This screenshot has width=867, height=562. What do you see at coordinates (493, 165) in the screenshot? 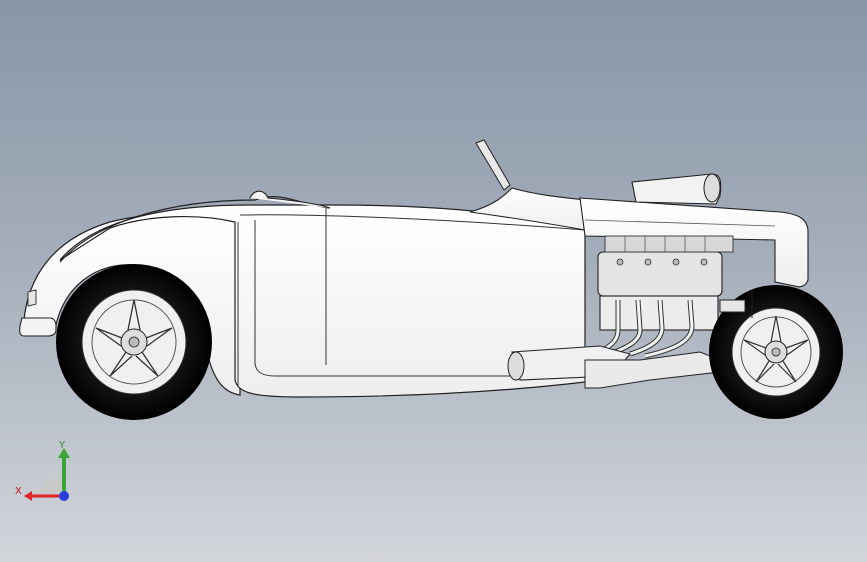
I see `windshield-frame` at bounding box center [493, 165].